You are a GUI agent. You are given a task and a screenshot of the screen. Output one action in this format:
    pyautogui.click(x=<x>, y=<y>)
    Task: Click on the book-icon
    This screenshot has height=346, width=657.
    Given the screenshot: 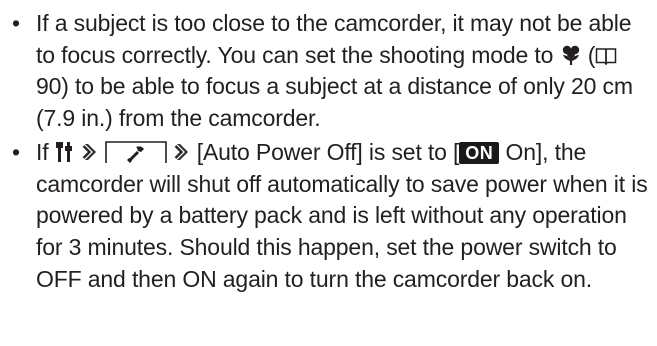 What is the action you would take?
    pyautogui.click(x=606, y=54)
    